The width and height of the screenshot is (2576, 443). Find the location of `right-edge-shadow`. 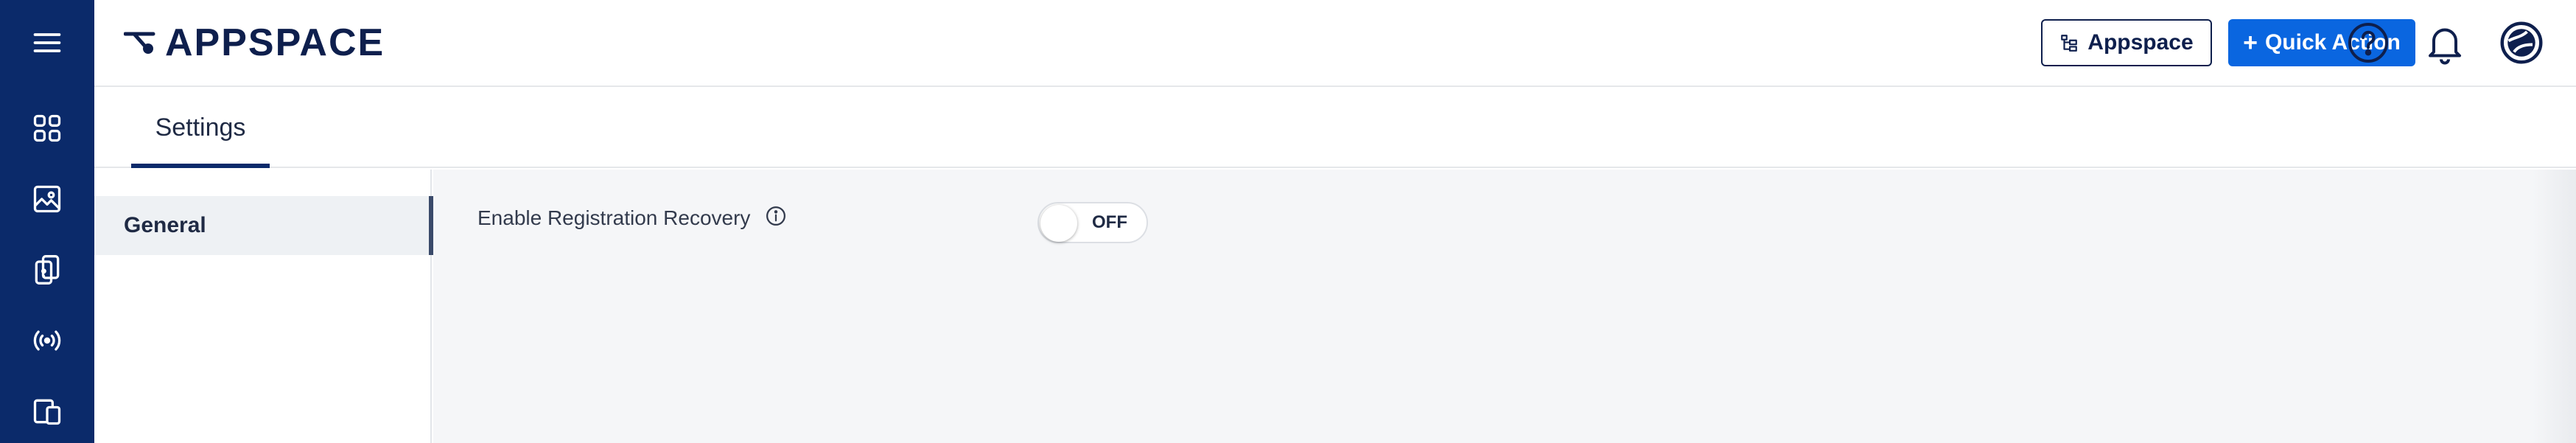

right-edge-shadow is located at coordinates (2554, 307).